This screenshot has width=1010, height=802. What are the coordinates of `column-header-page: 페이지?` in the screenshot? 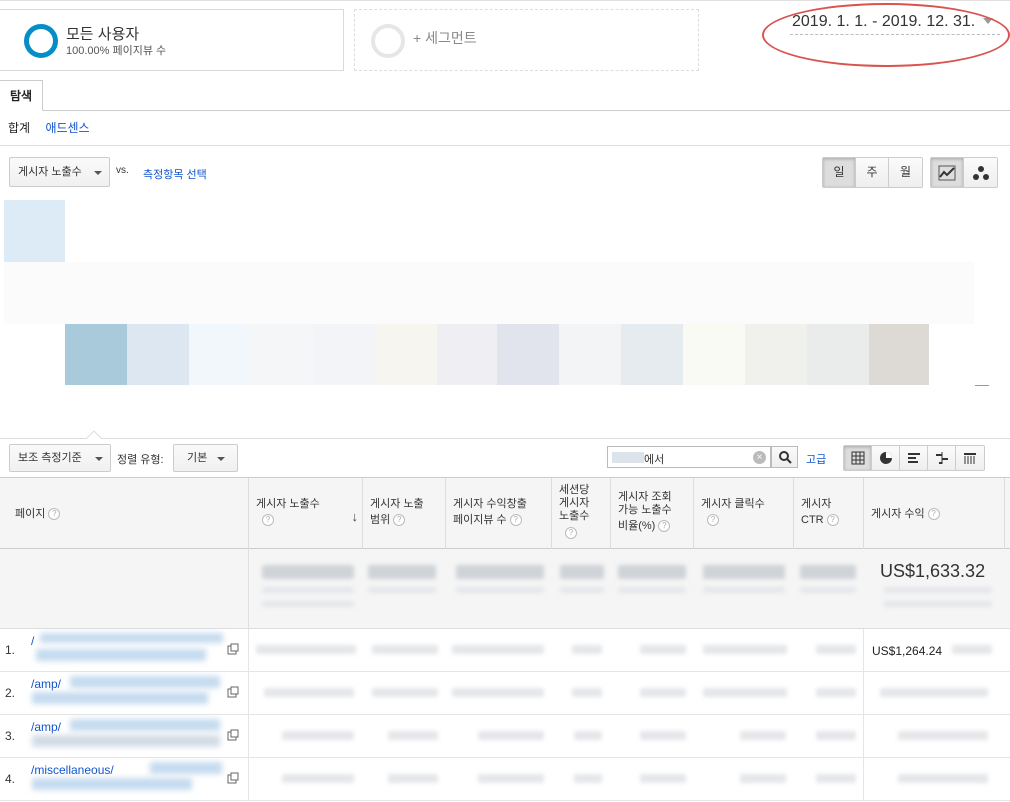 It's located at (128, 514).